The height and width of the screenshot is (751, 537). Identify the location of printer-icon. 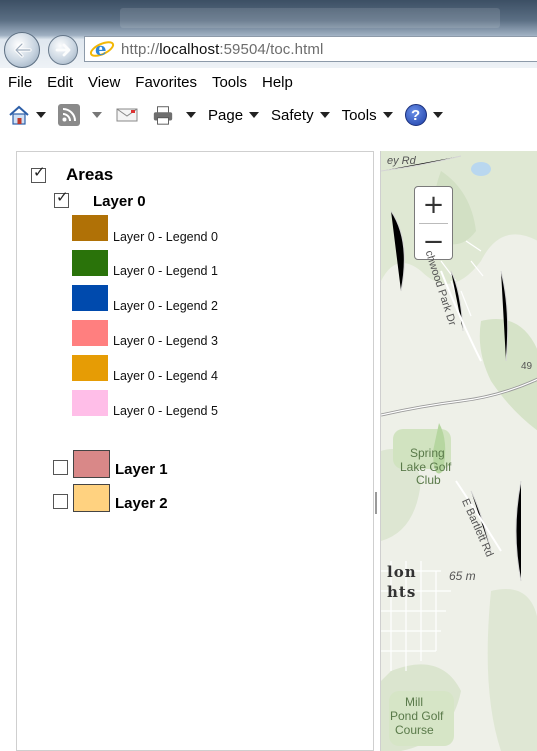
(163, 115).